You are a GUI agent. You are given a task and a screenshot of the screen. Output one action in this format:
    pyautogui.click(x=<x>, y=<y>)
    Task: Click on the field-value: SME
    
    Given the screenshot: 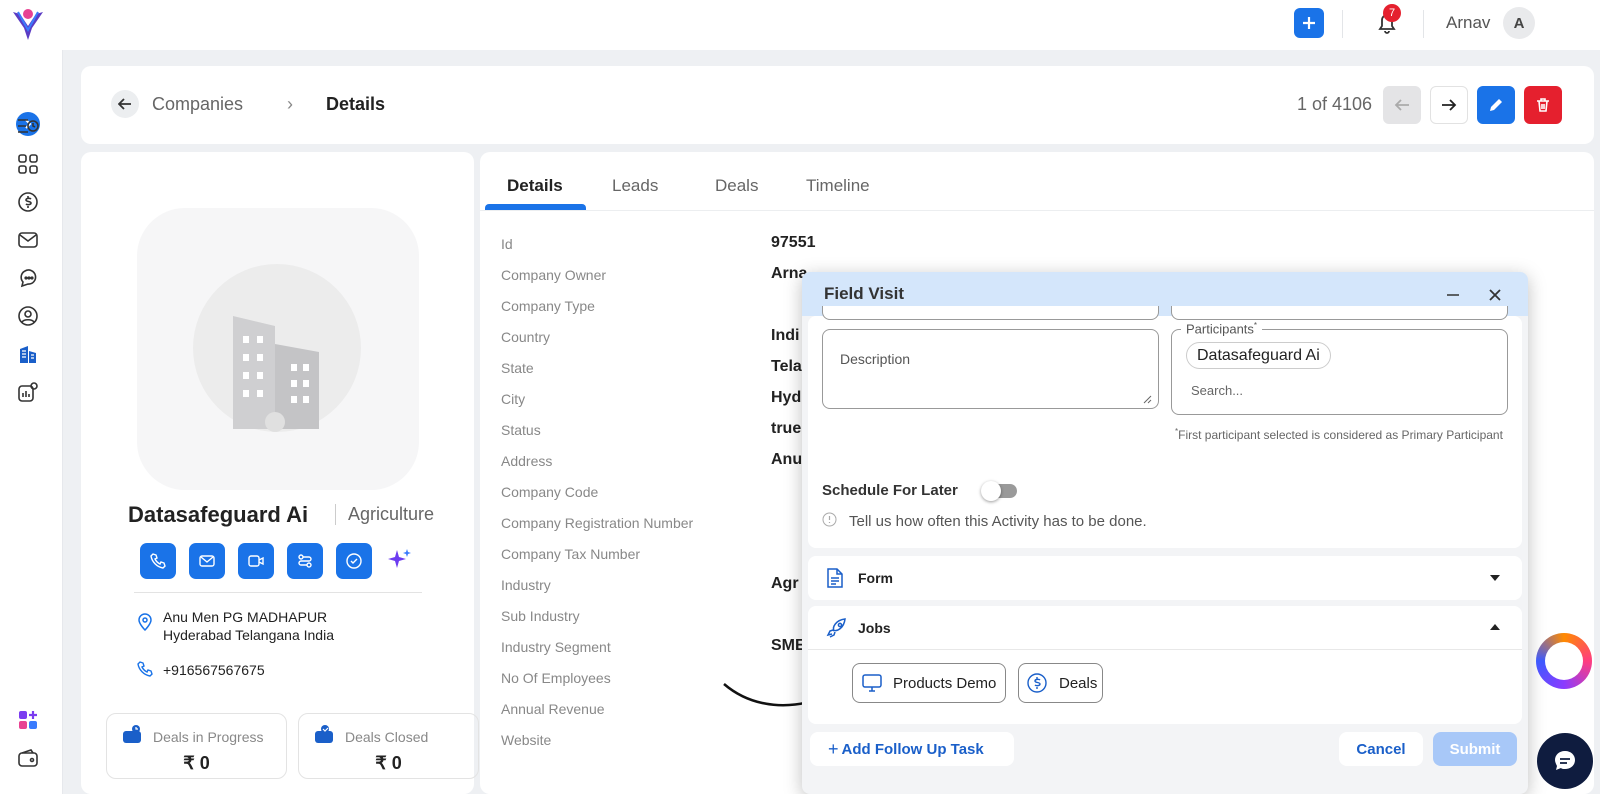 What is the action you would take?
    pyautogui.click(x=788, y=645)
    